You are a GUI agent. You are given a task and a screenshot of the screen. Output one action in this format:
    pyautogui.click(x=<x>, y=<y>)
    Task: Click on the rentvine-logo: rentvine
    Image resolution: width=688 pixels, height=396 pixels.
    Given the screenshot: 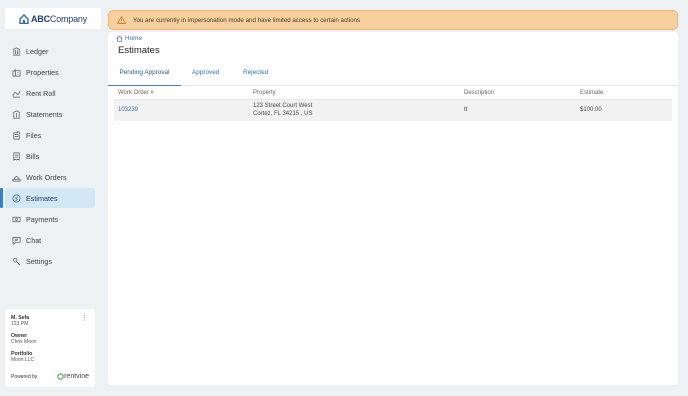 What is the action you would take?
    pyautogui.click(x=73, y=376)
    